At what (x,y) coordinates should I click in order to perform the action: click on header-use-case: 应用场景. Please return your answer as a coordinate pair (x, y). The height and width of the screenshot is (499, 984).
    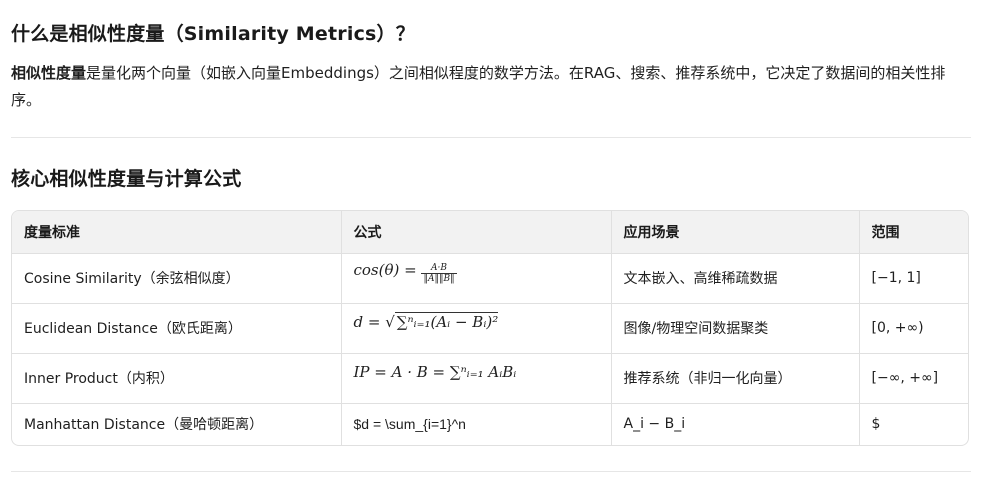
    Looking at the image, I should click on (735, 232).